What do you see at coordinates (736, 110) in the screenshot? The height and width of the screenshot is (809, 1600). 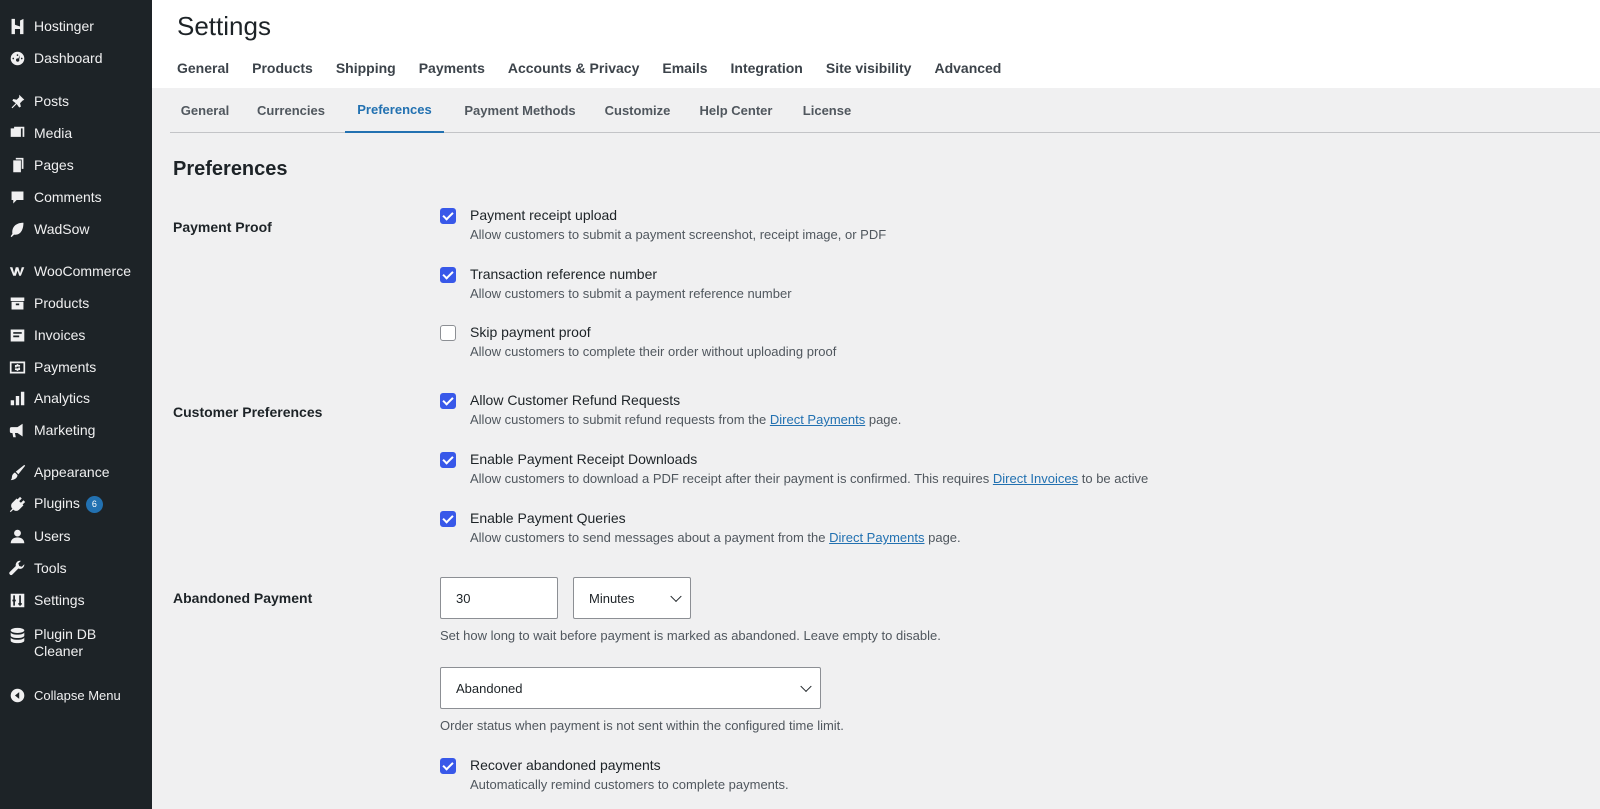 I see `subtab-help-center: Help Center` at bounding box center [736, 110].